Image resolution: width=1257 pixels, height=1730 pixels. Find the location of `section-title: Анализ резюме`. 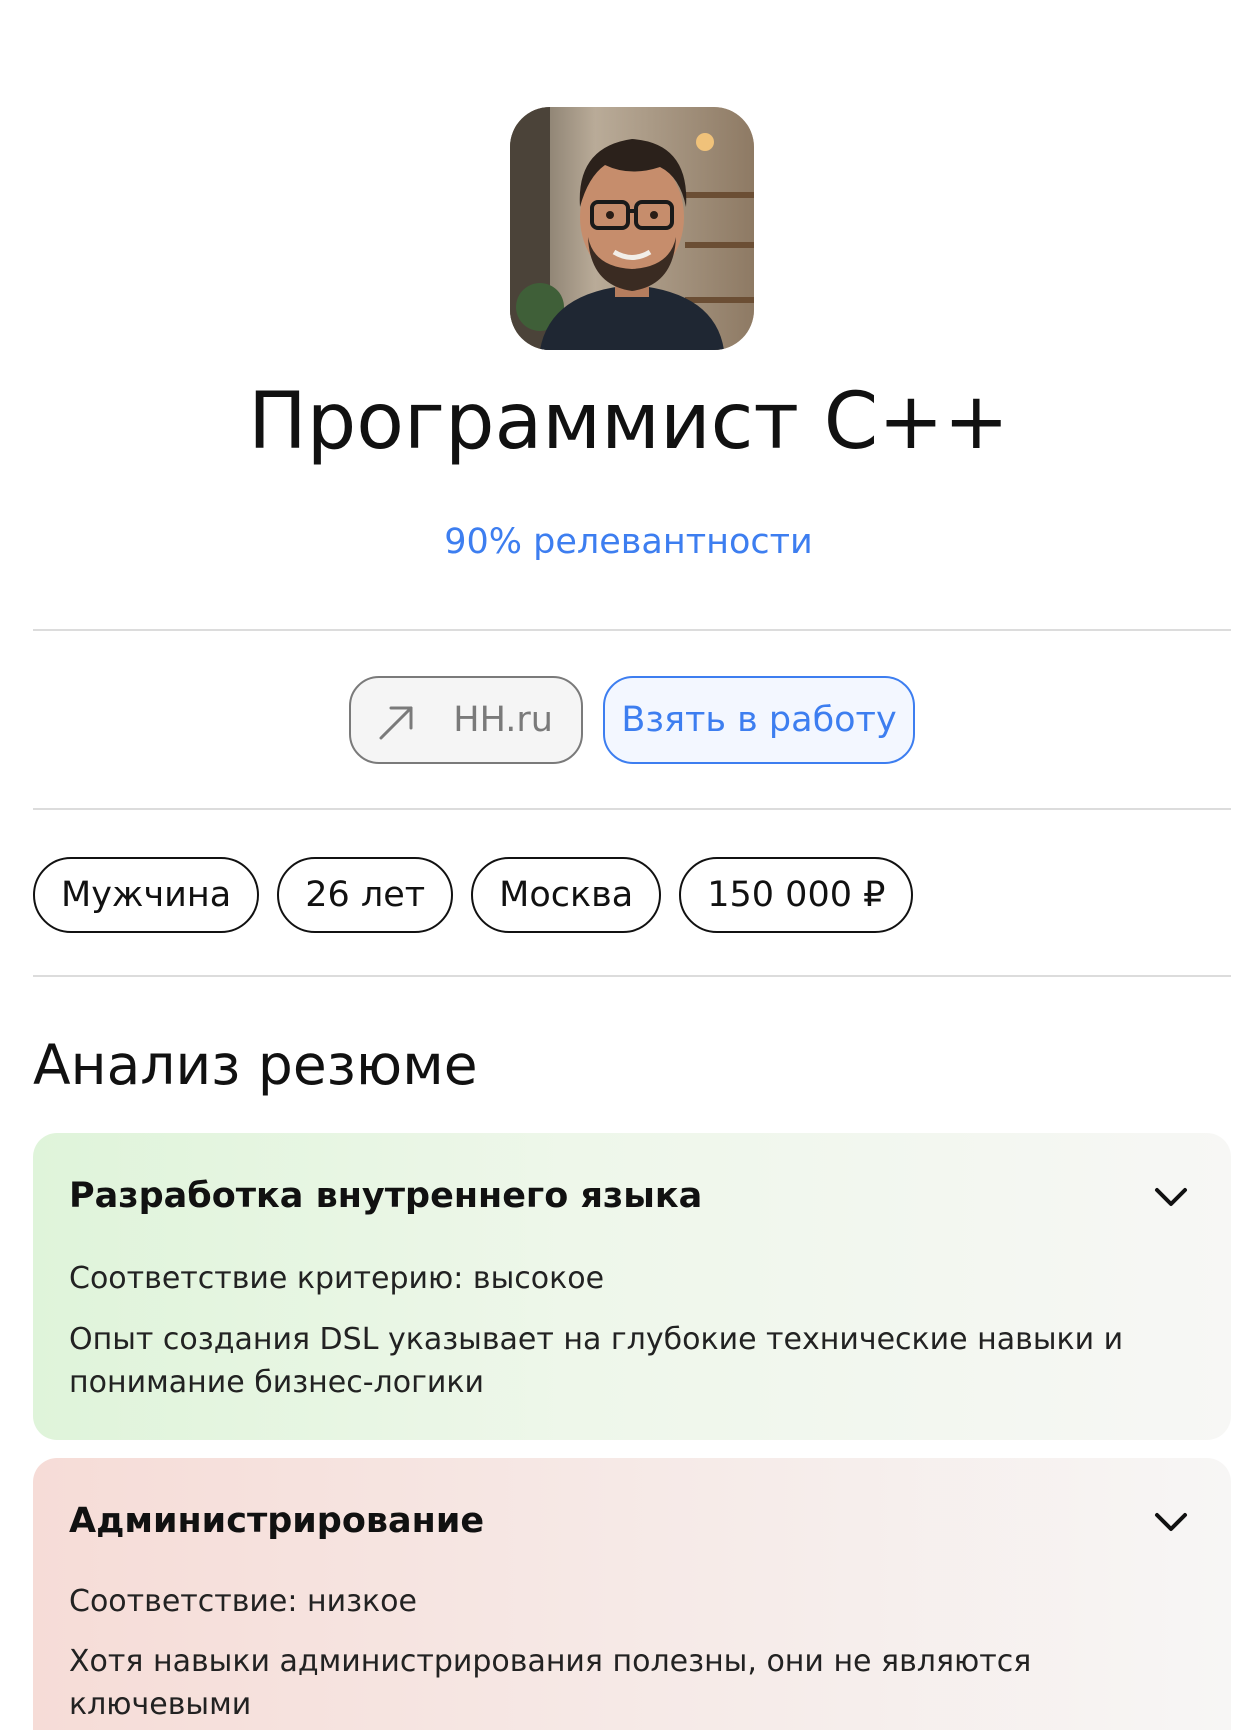

section-title: Анализ резюме is located at coordinates (255, 1065).